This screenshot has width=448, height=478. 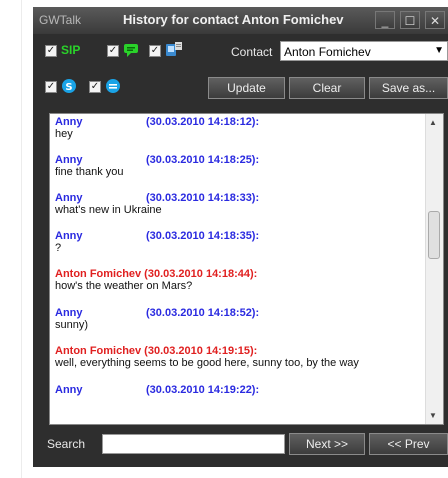 I want to click on chevron-down-icon: ▼, so click(x=439, y=50).